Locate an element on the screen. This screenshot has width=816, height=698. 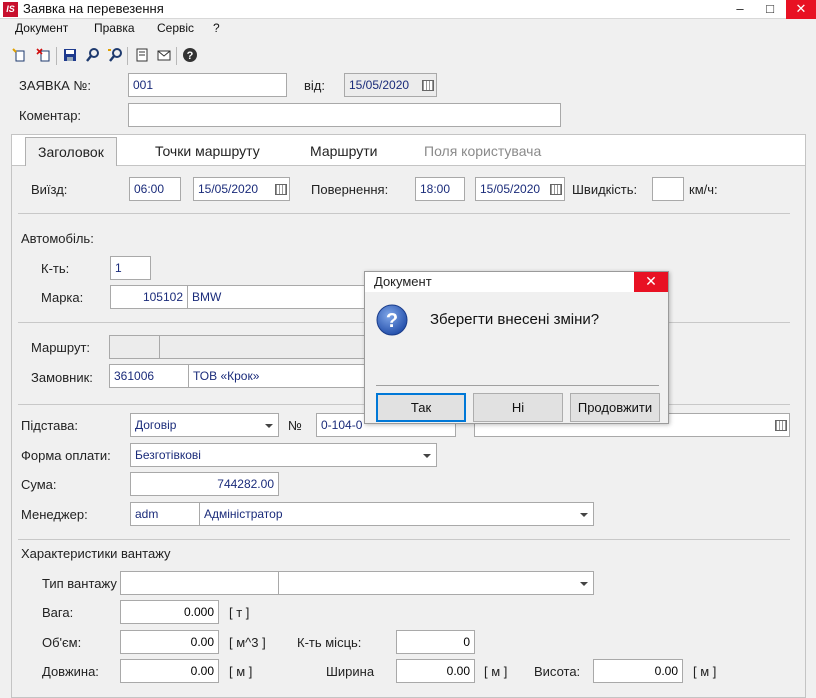
menu-document: Документ is located at coordinates (41, 28).